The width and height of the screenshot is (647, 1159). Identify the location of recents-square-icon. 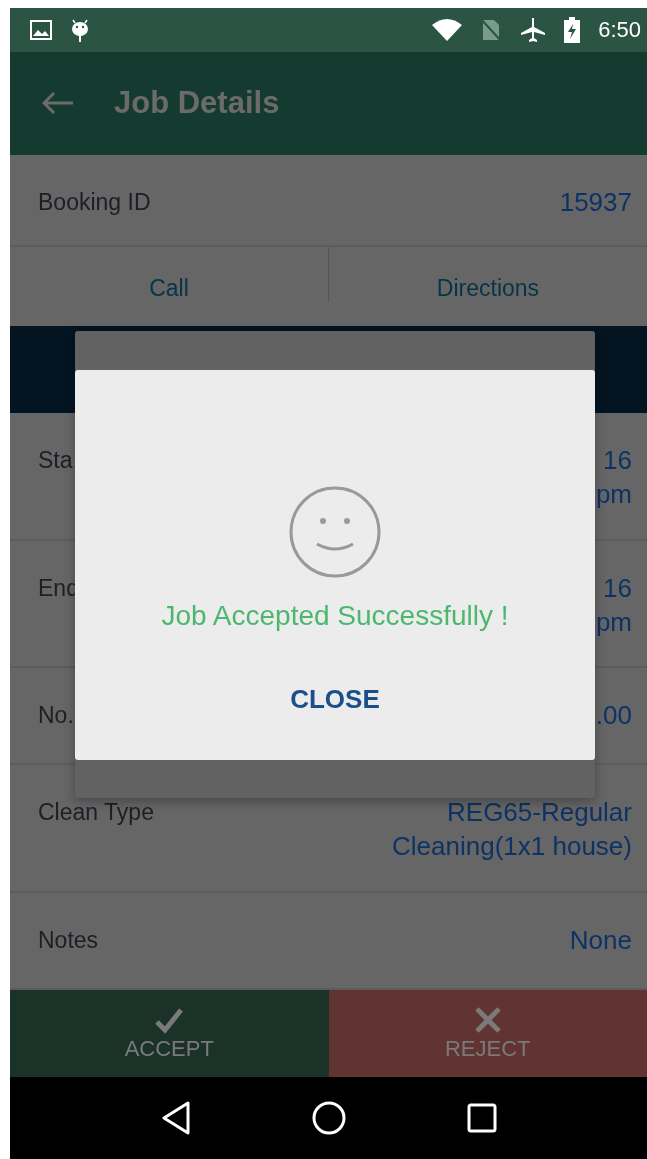
(481, 1118).